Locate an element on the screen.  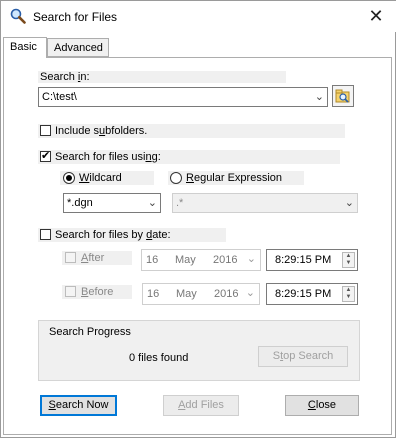
after-checkbox is located at coordinates (70, 257).